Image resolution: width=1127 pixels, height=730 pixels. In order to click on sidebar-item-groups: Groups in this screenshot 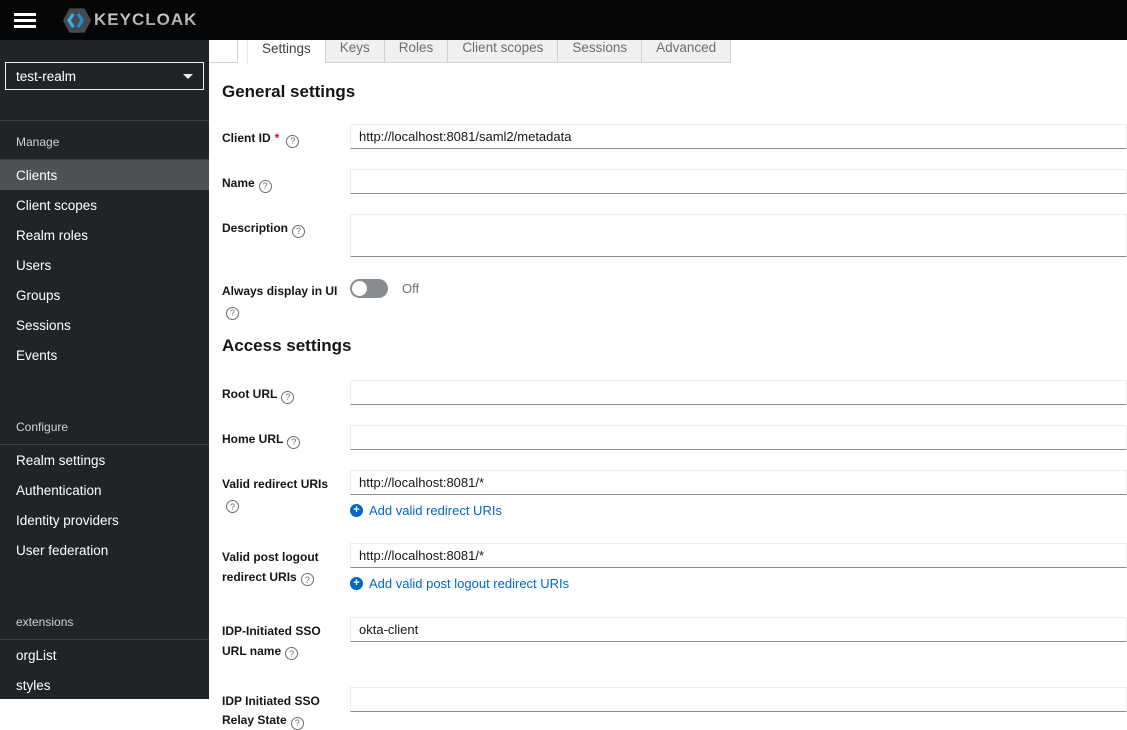, I will do `click(104, 295)`.